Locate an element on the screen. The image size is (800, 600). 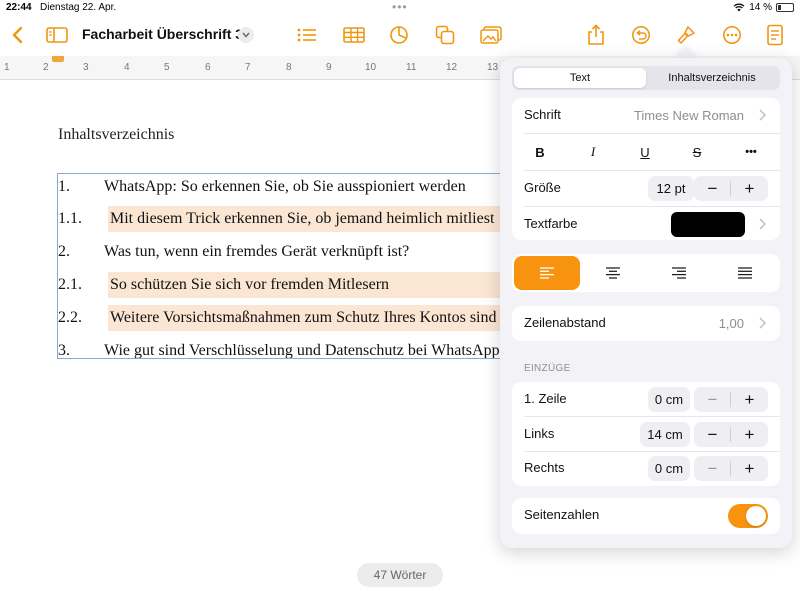
battery-percent: 14 % is located at coordinates (760, 7).